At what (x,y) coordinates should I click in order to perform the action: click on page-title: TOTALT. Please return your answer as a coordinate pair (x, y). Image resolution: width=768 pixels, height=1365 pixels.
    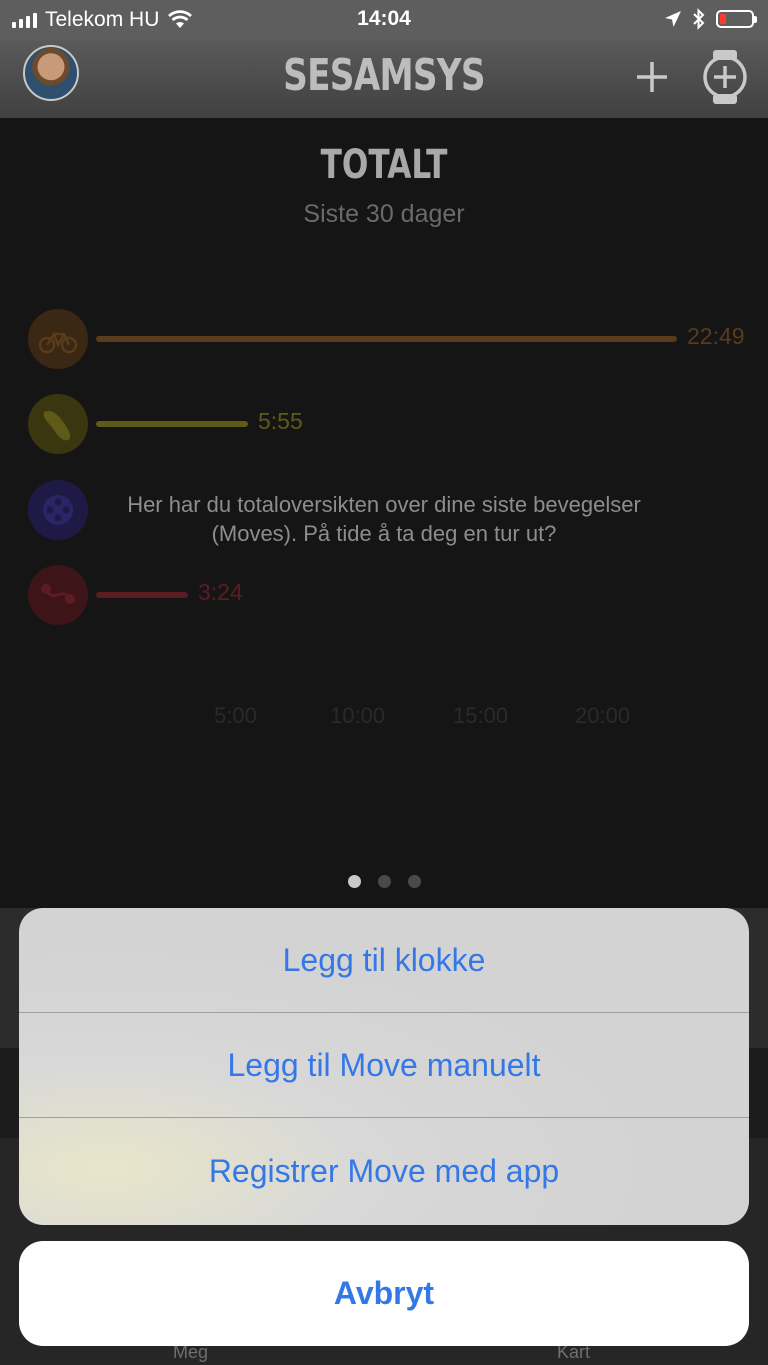
    Looking at the image, I should click on (384, 165).